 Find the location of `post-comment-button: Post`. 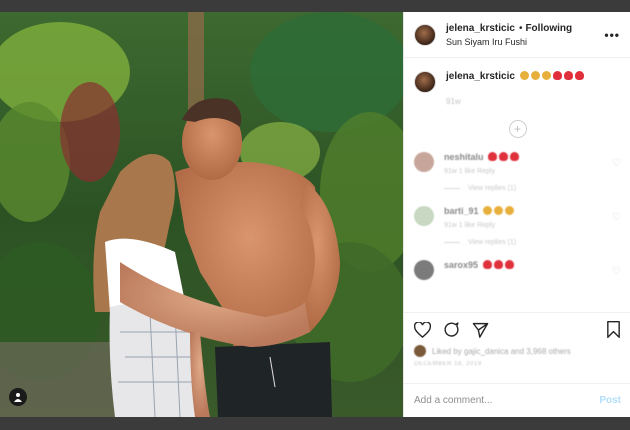

post-comment-button: Post is located at coordinates (610, 400).